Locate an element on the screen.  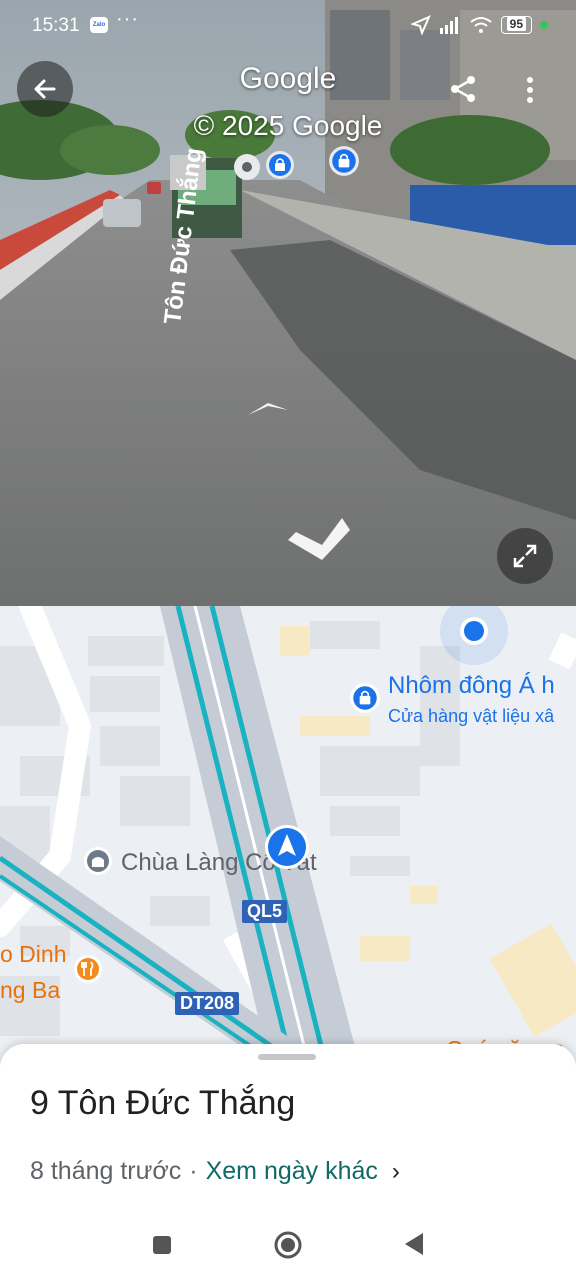
expand-icon is located at coordinates (525, 556).